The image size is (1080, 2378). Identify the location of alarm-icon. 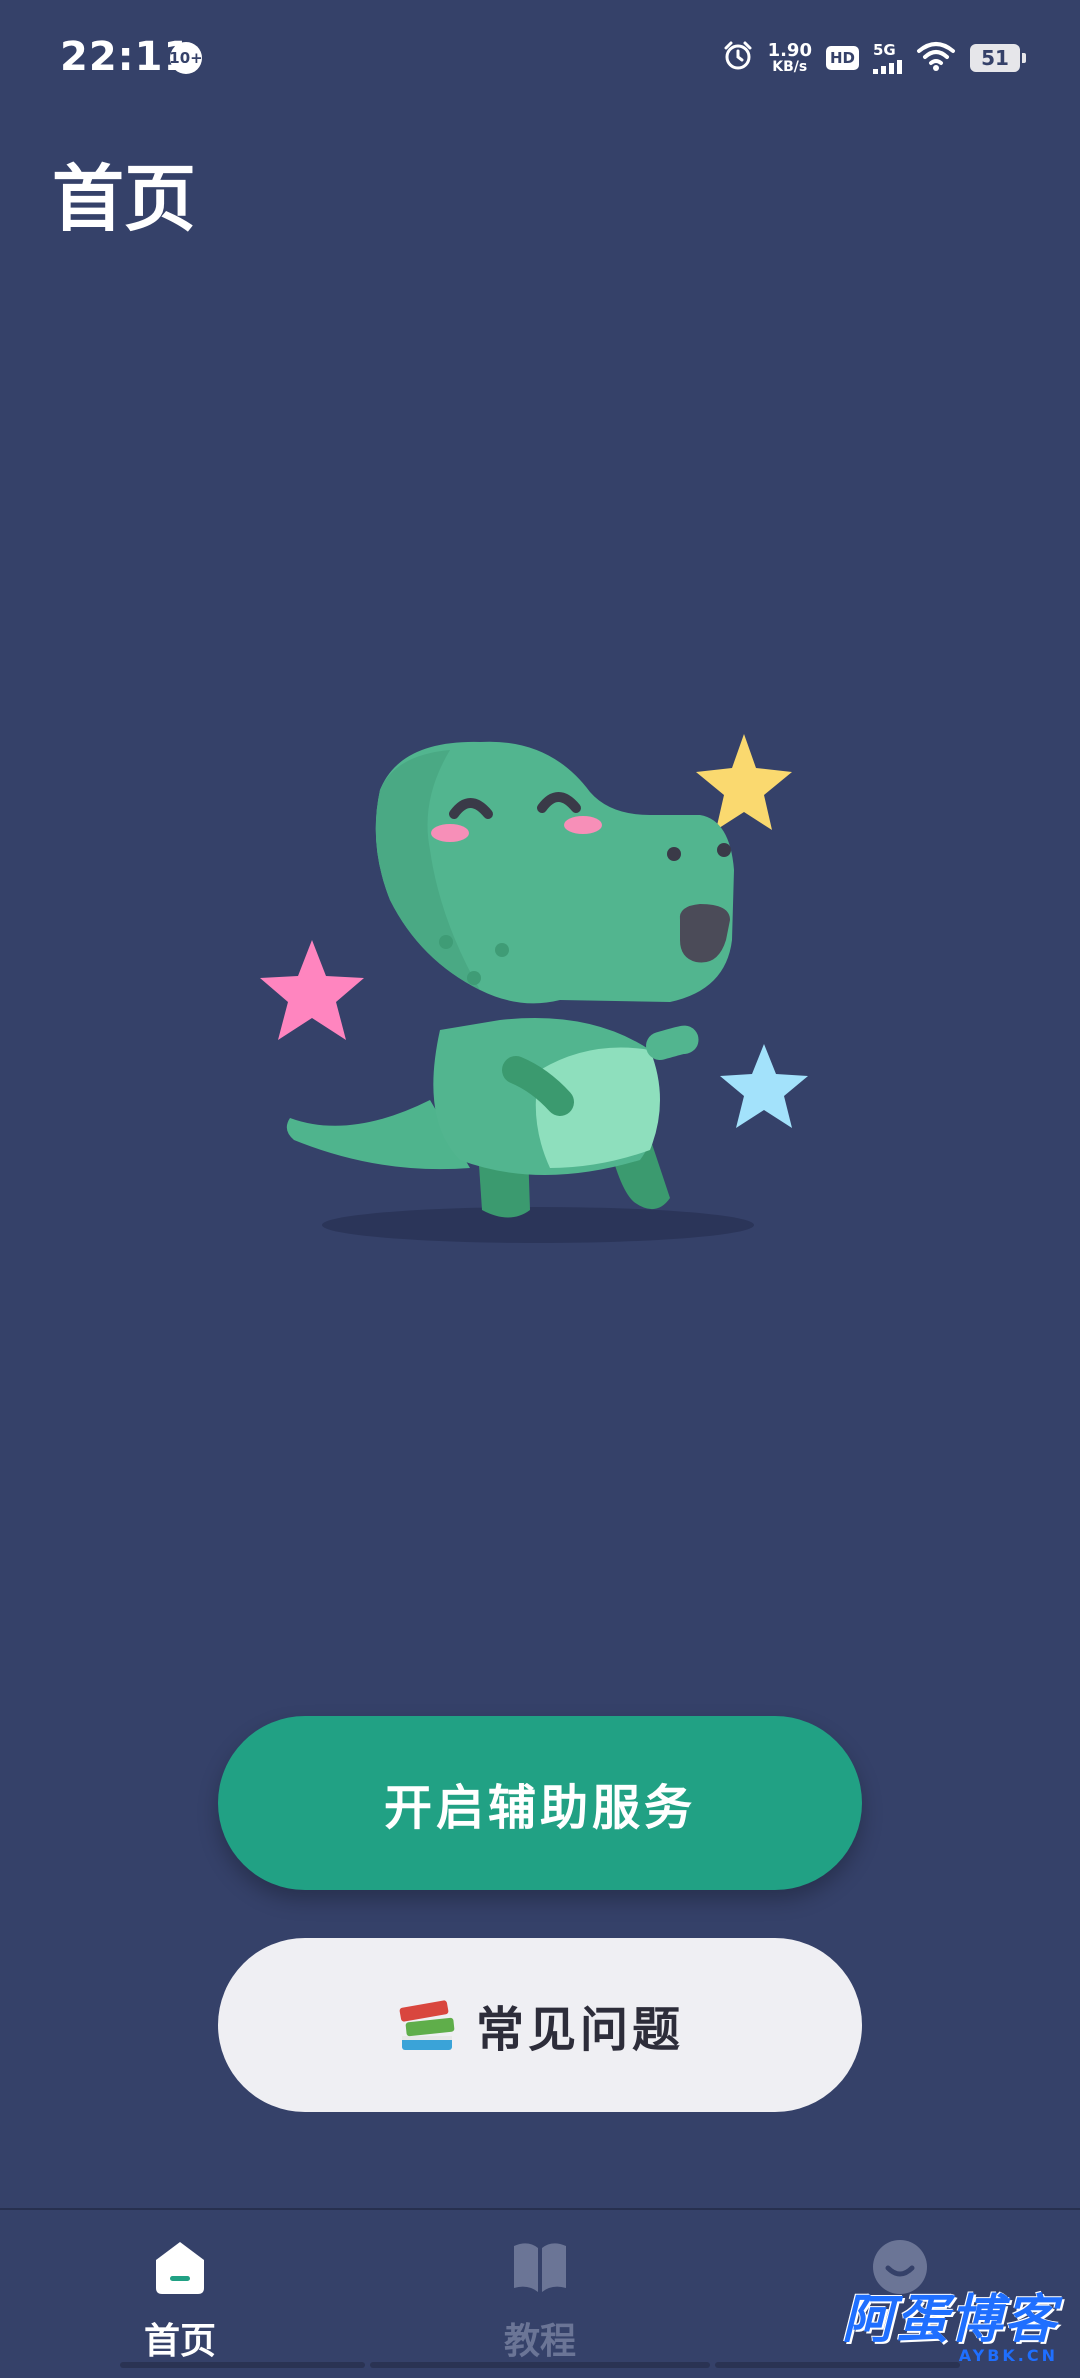
(738, 58).